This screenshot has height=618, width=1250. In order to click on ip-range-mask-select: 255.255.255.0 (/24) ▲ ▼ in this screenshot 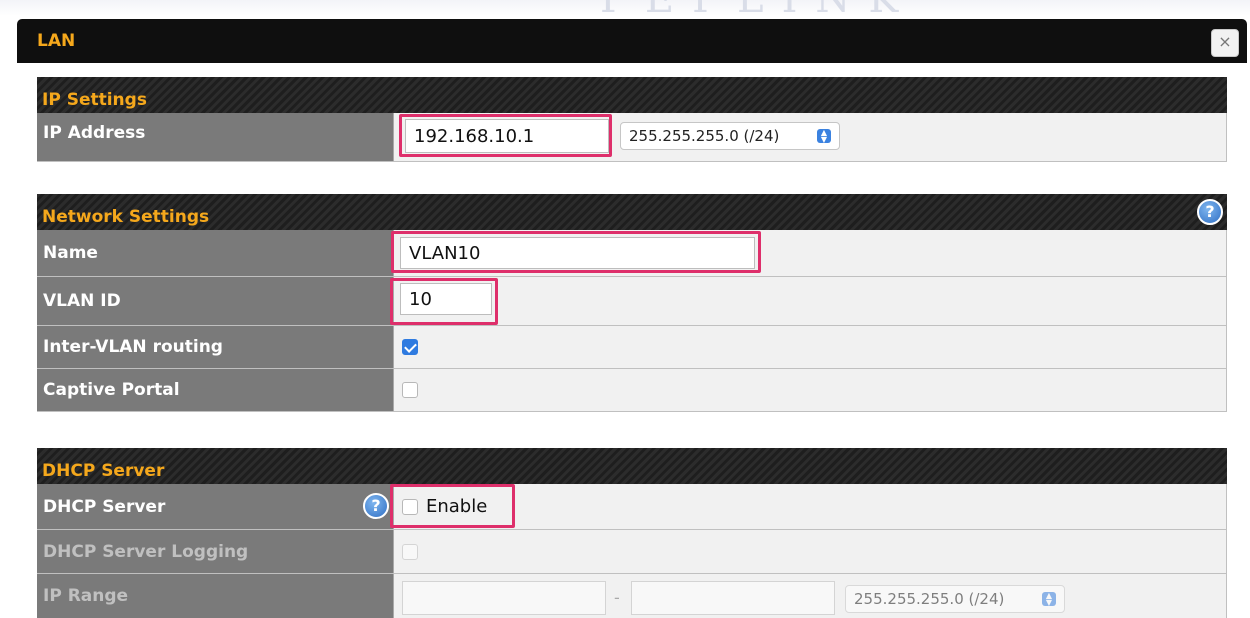, I will do `click(955, 599)`.